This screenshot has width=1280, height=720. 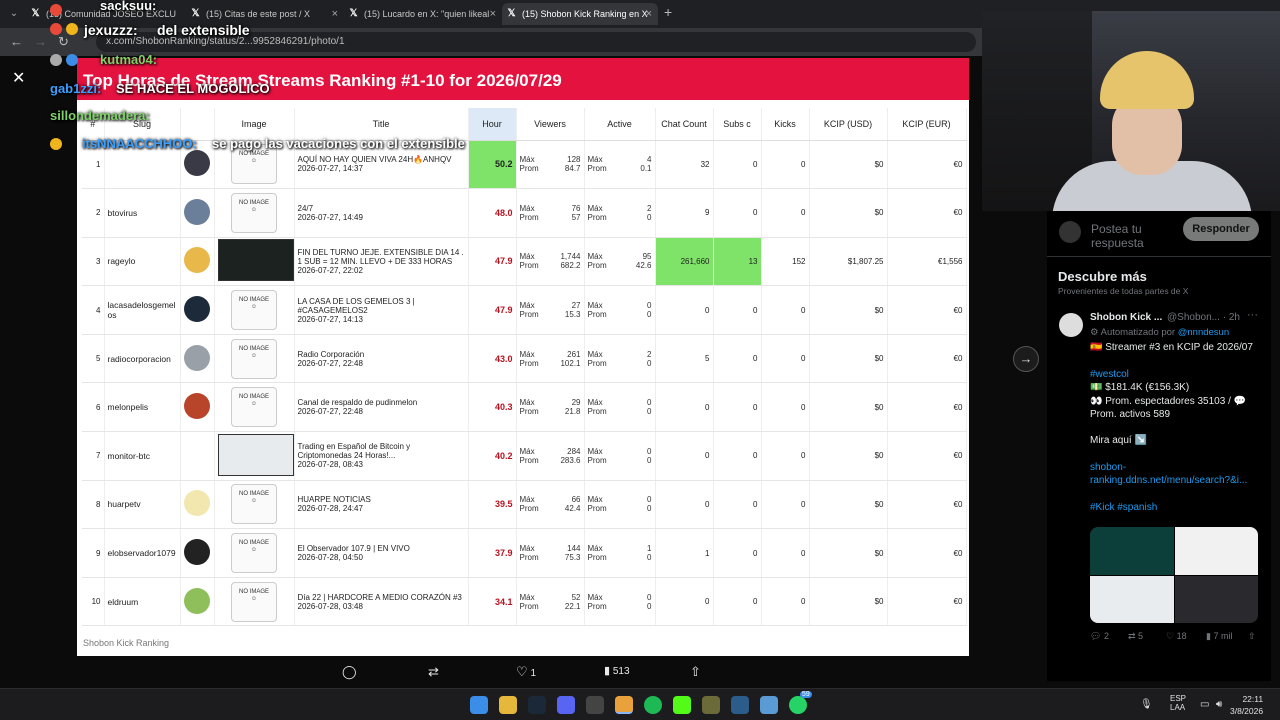 I want to click on new-tab-button: +, so click(x=668, y=12).